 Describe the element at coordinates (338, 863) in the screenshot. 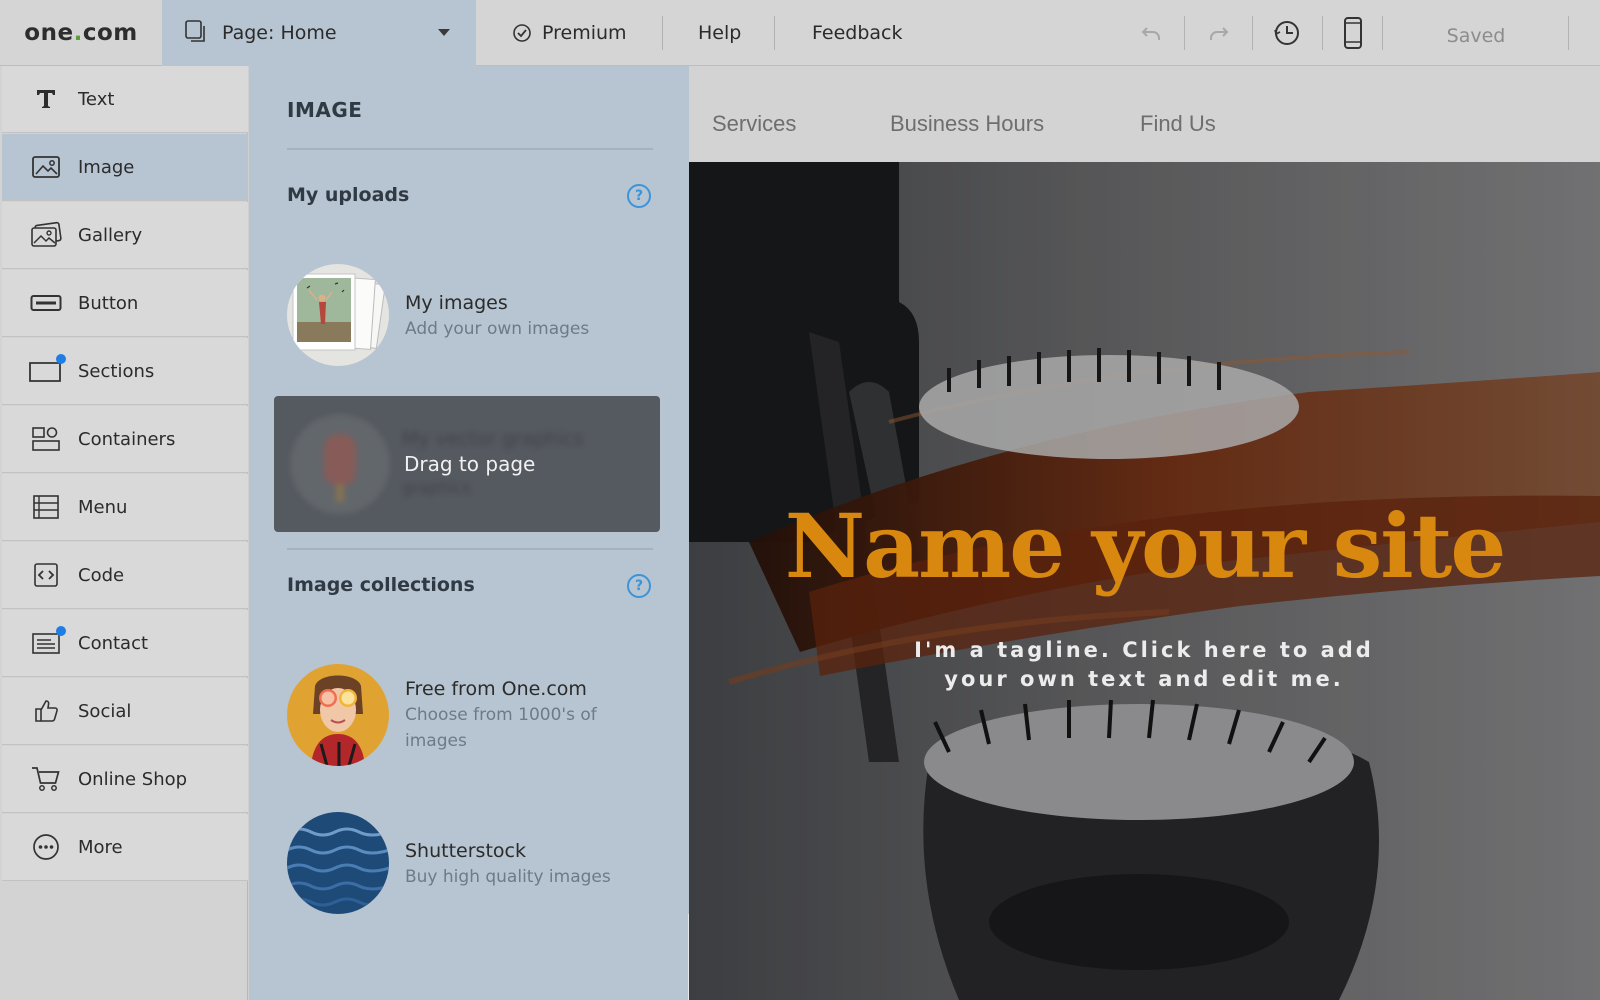

I see `shutterstock-thumbnail` at that location.